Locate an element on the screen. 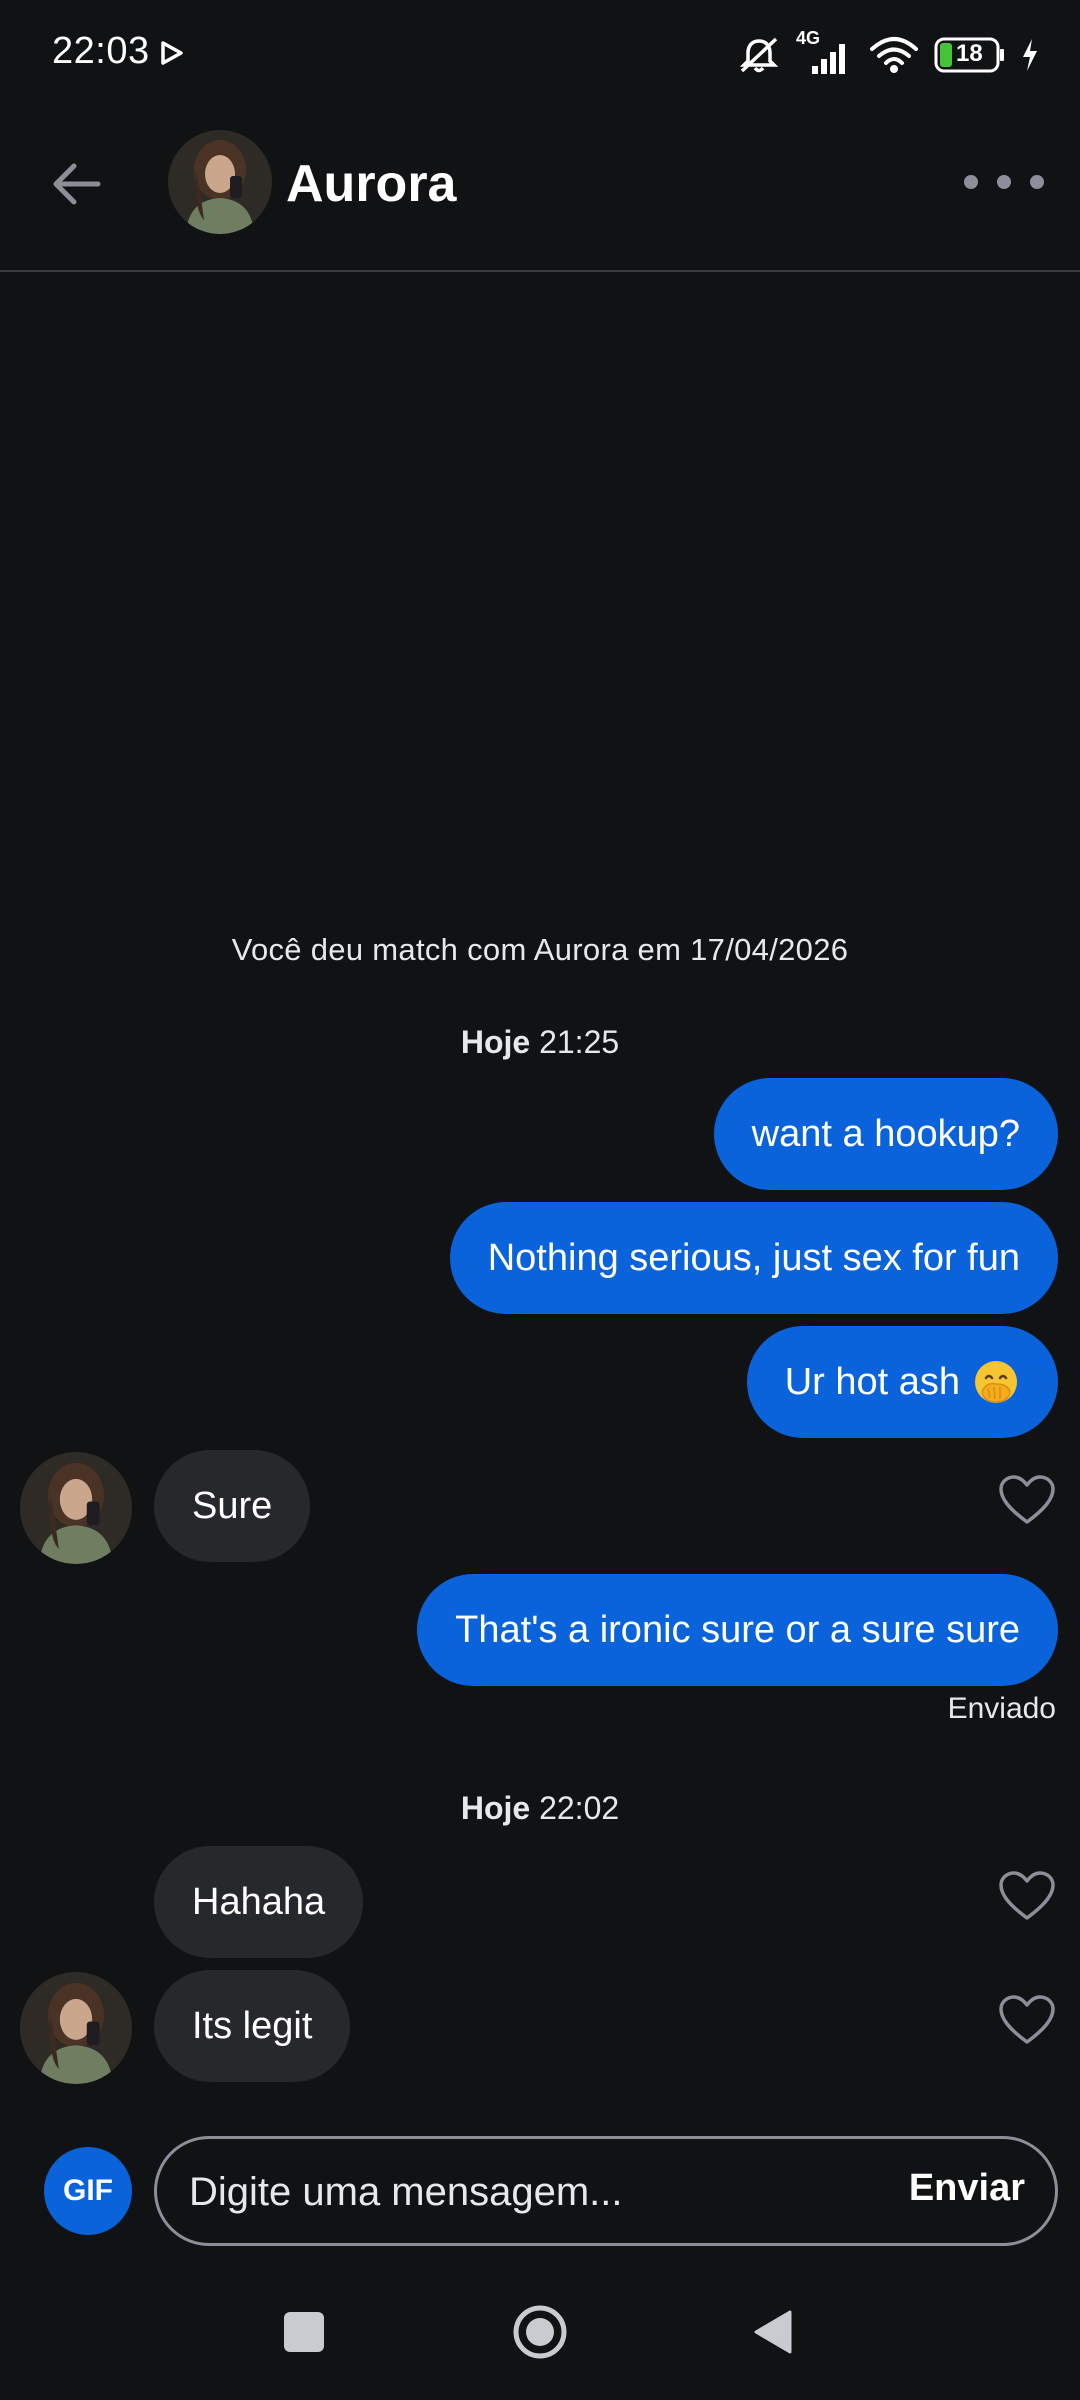 This screenshot has width=1080, height=2400. back-arrow-icon is located at coordinates (77, 184).